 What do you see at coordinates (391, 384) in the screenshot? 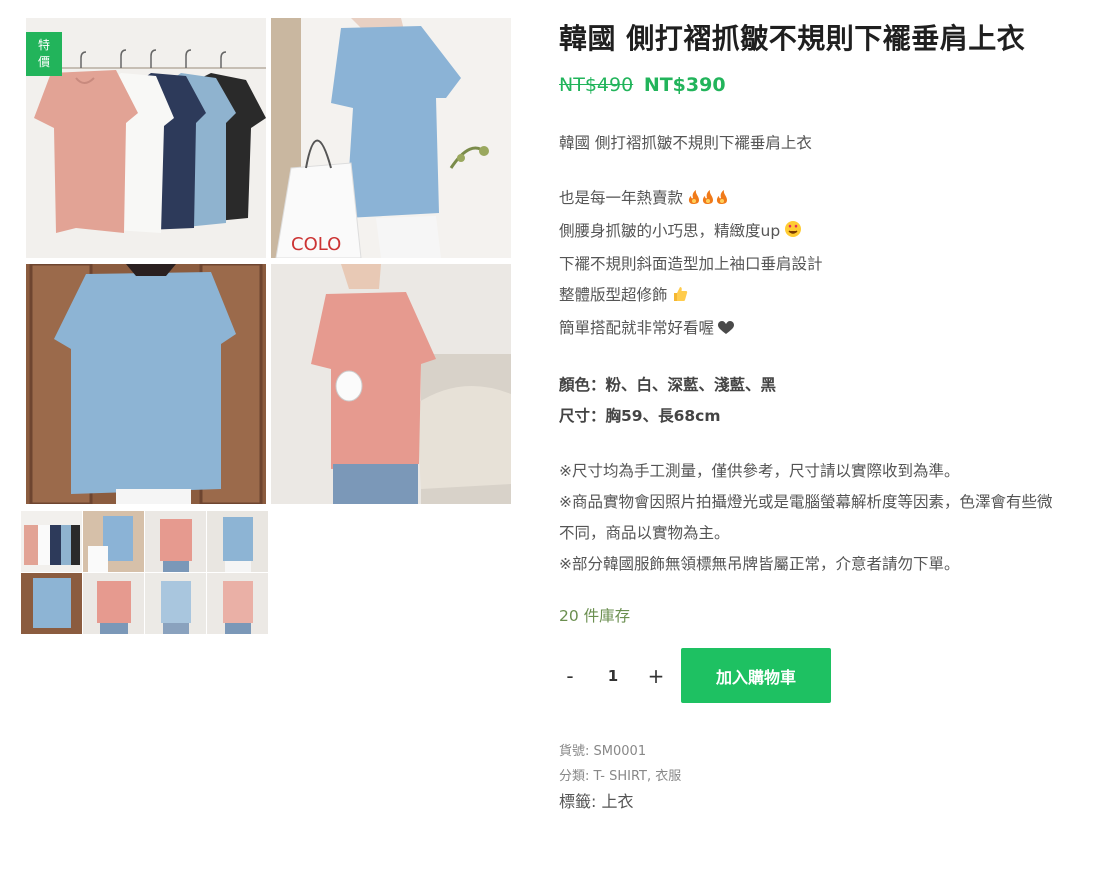
I see `product-photo-pink-mug` at bounding box center [391, 384].